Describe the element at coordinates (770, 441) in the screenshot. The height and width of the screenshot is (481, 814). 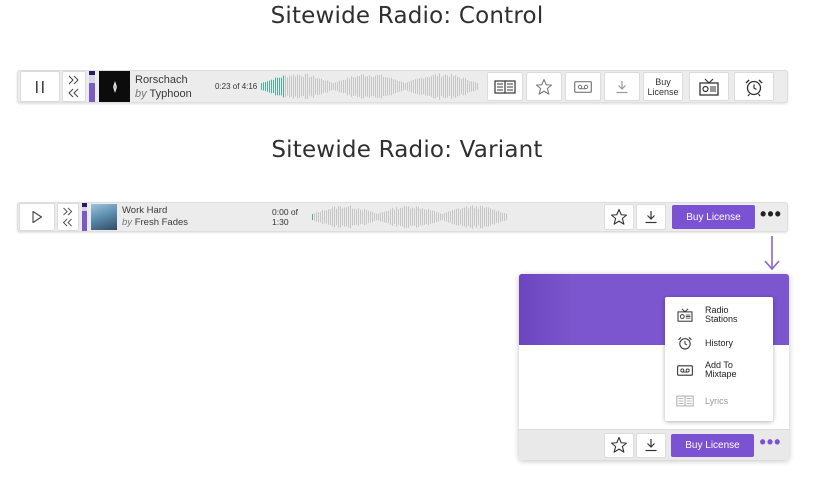
I see `more-icon: •••` at that location.